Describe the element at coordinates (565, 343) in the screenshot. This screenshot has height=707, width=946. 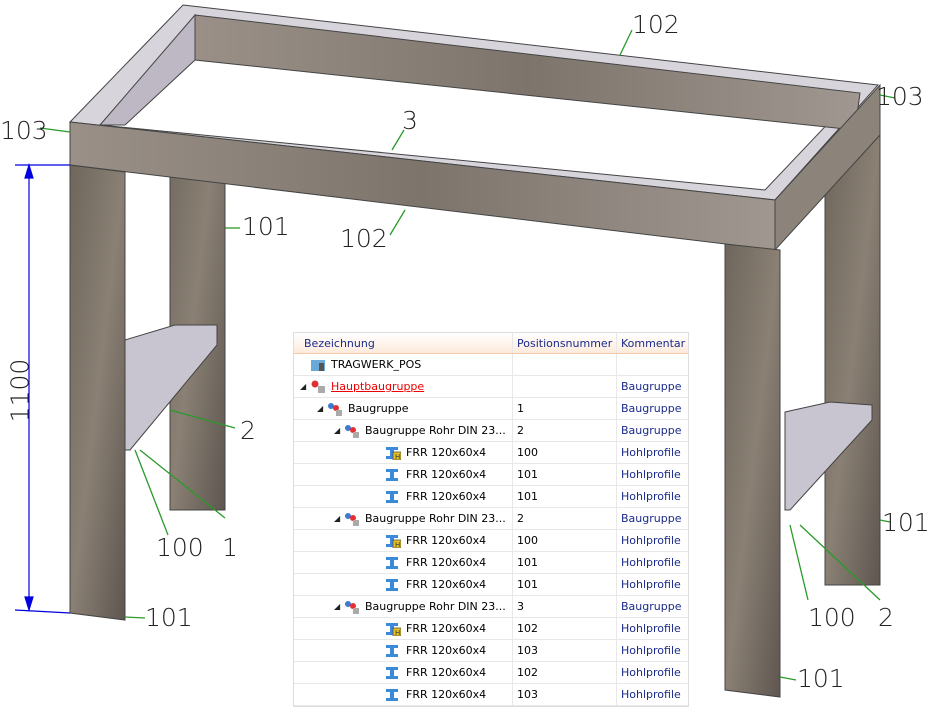
I see `column-header-positionsnummer: Positionsnummer` at that location.